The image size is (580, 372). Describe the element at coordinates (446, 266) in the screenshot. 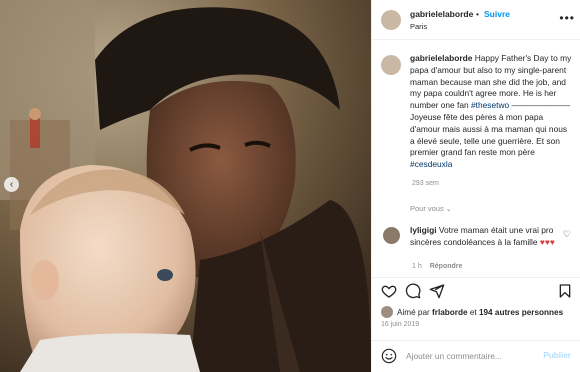

I see `reply-button: Répondre` at that location.